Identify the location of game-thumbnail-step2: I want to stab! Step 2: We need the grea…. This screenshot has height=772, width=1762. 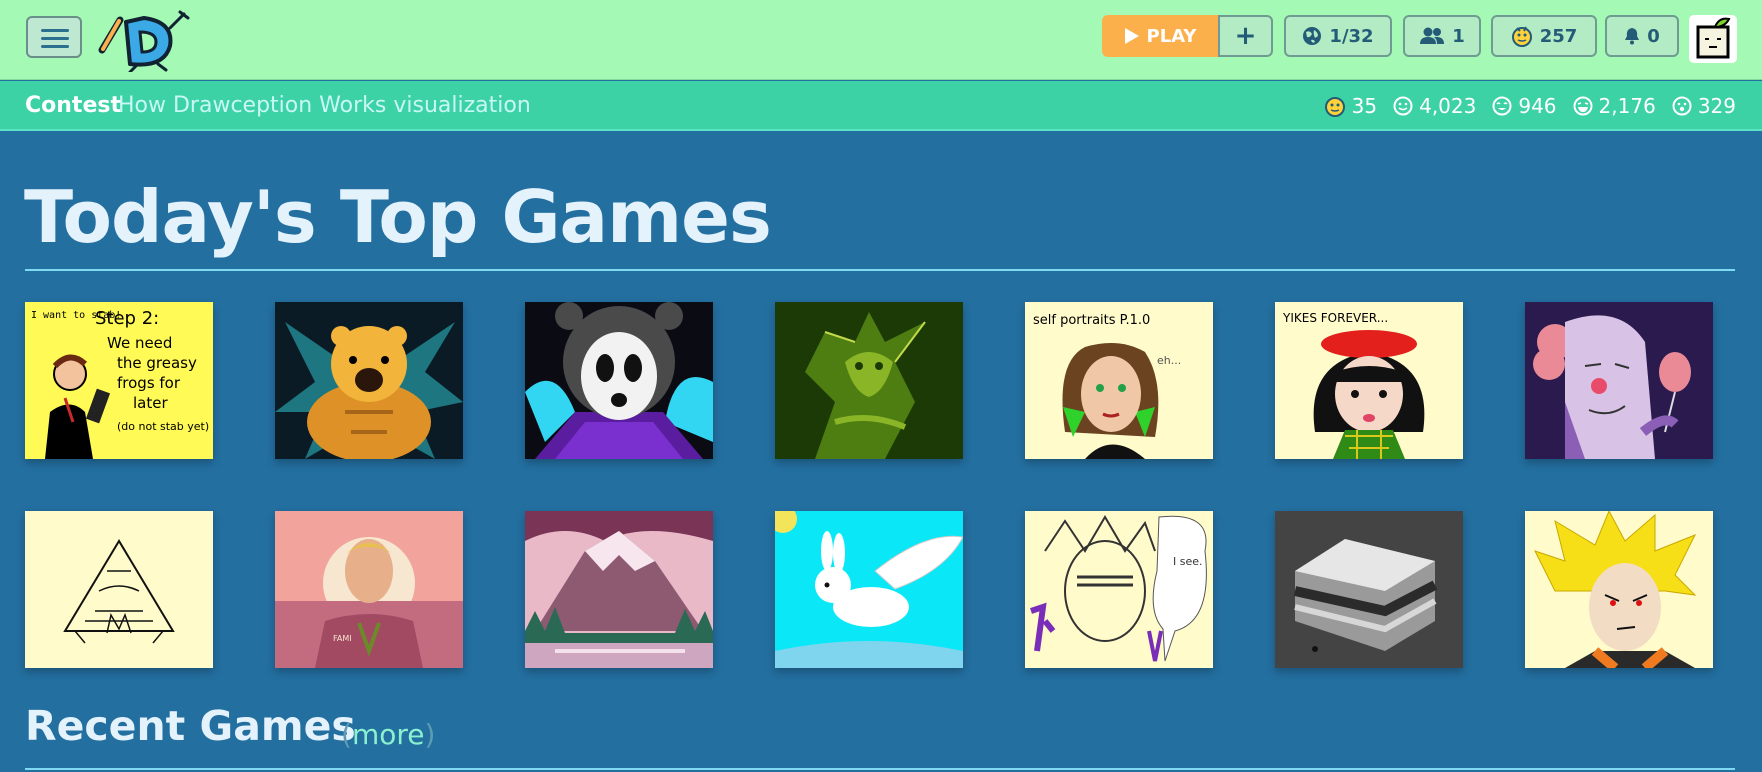
(119, 380).